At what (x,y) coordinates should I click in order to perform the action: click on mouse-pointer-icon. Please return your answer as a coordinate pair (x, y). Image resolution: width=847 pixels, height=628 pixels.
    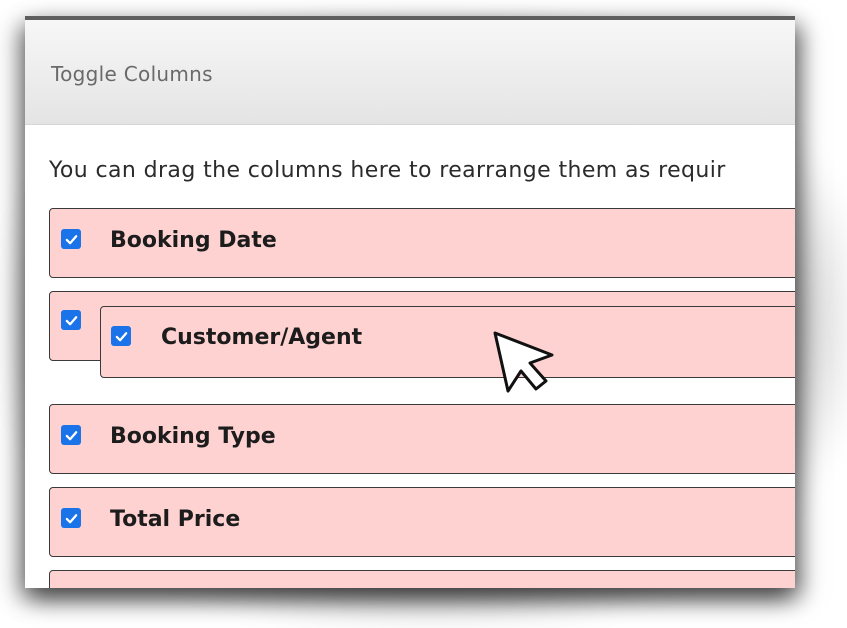
    Looking at the image, I should click on (523, 362).